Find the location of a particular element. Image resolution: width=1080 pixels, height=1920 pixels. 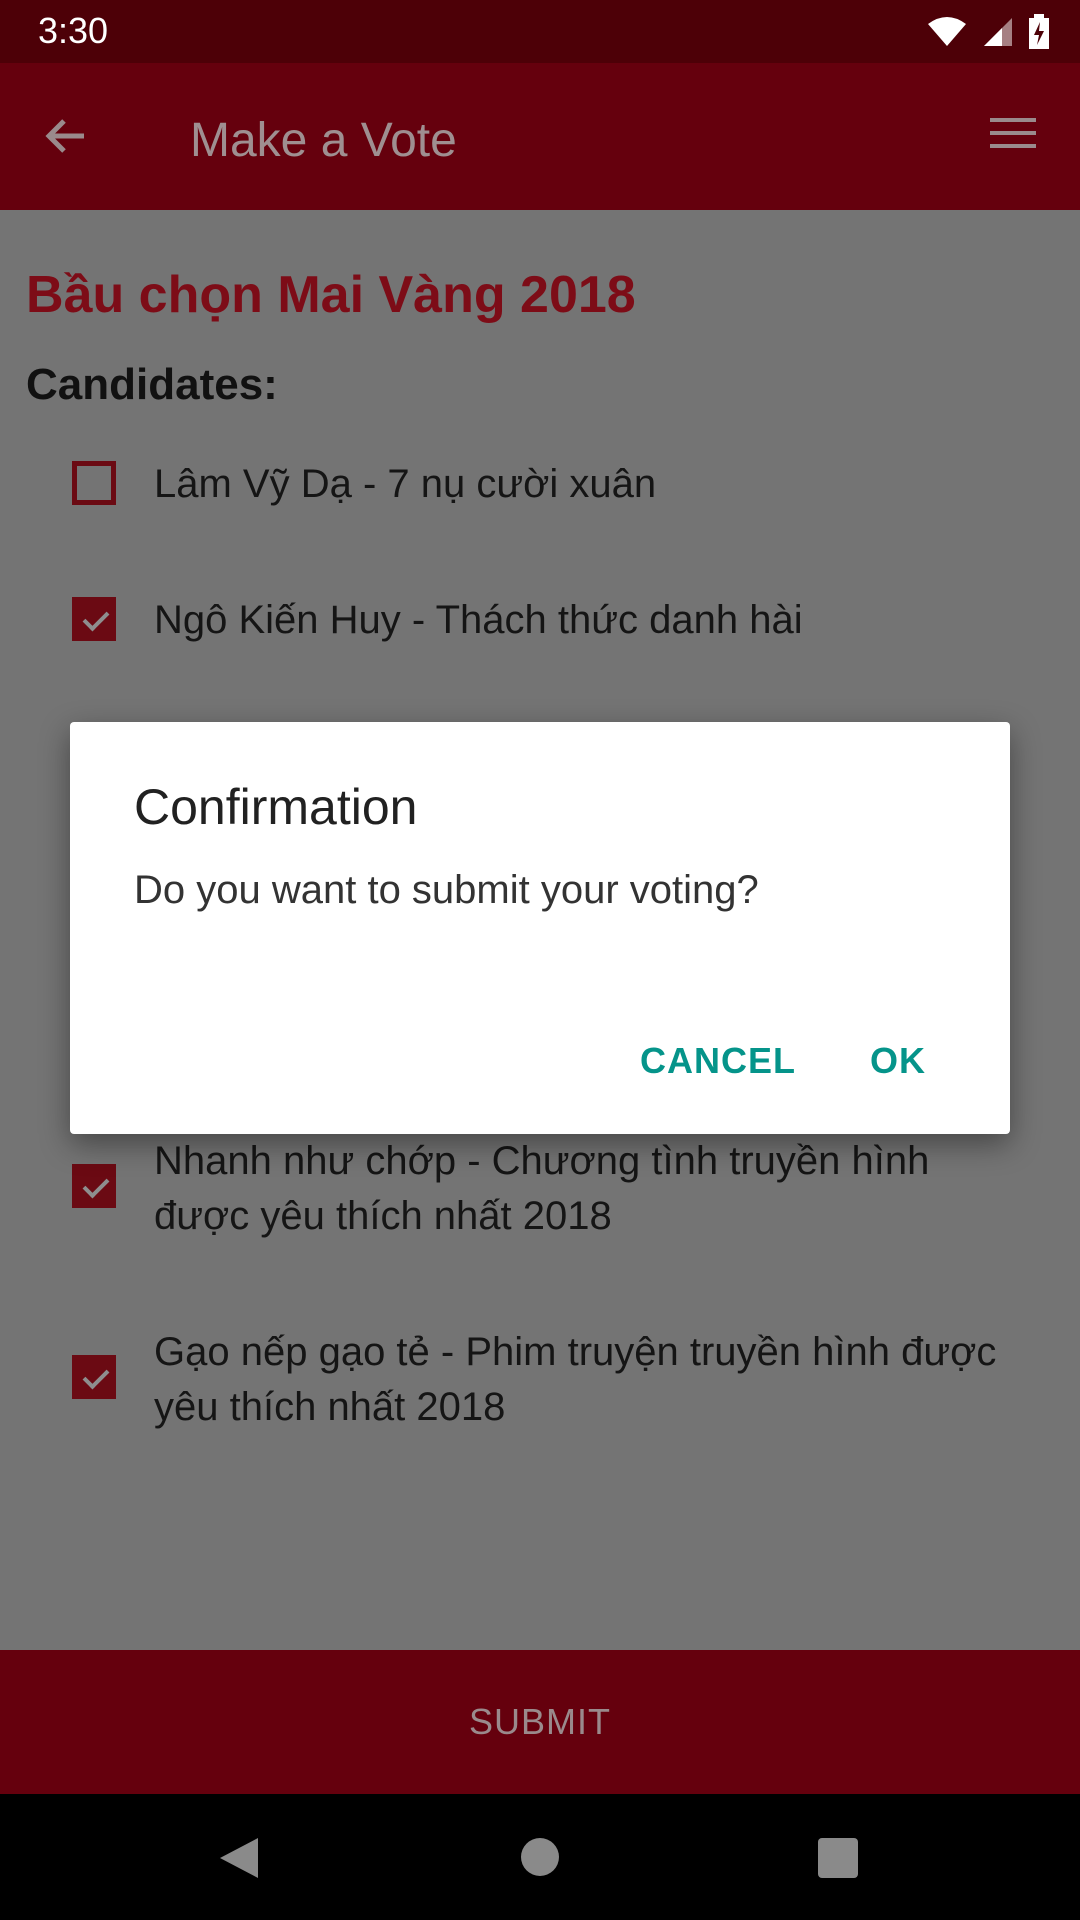

dialog-title: Confirmation is located at coordinates (276, 807).